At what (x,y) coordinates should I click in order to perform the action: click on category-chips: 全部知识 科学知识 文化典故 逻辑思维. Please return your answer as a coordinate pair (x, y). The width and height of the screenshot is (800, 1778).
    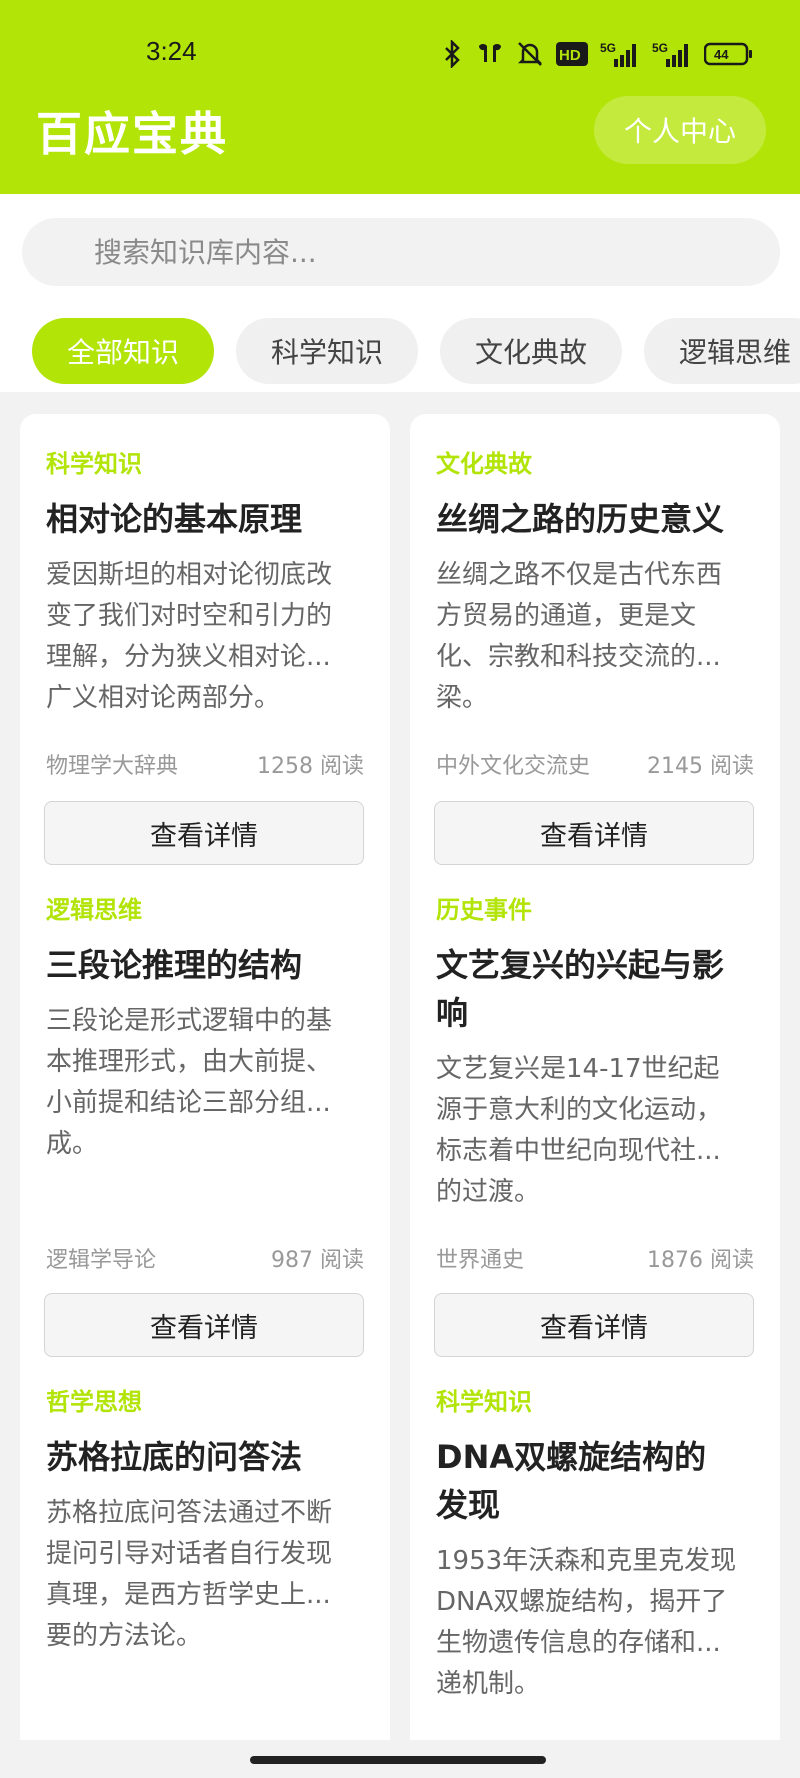
    Looking at the image, I should click on (416, 351).